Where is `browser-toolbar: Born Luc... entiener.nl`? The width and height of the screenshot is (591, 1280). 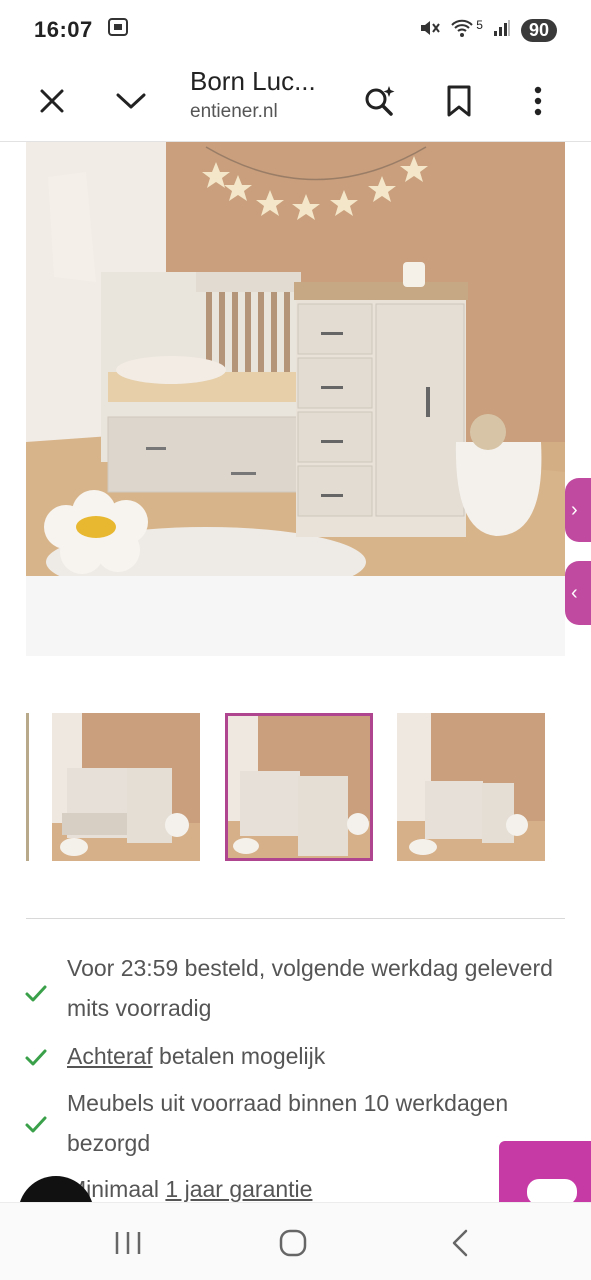
browser-toolbar: Born Luc... entiener.nl is located at coordinates (295, 101).